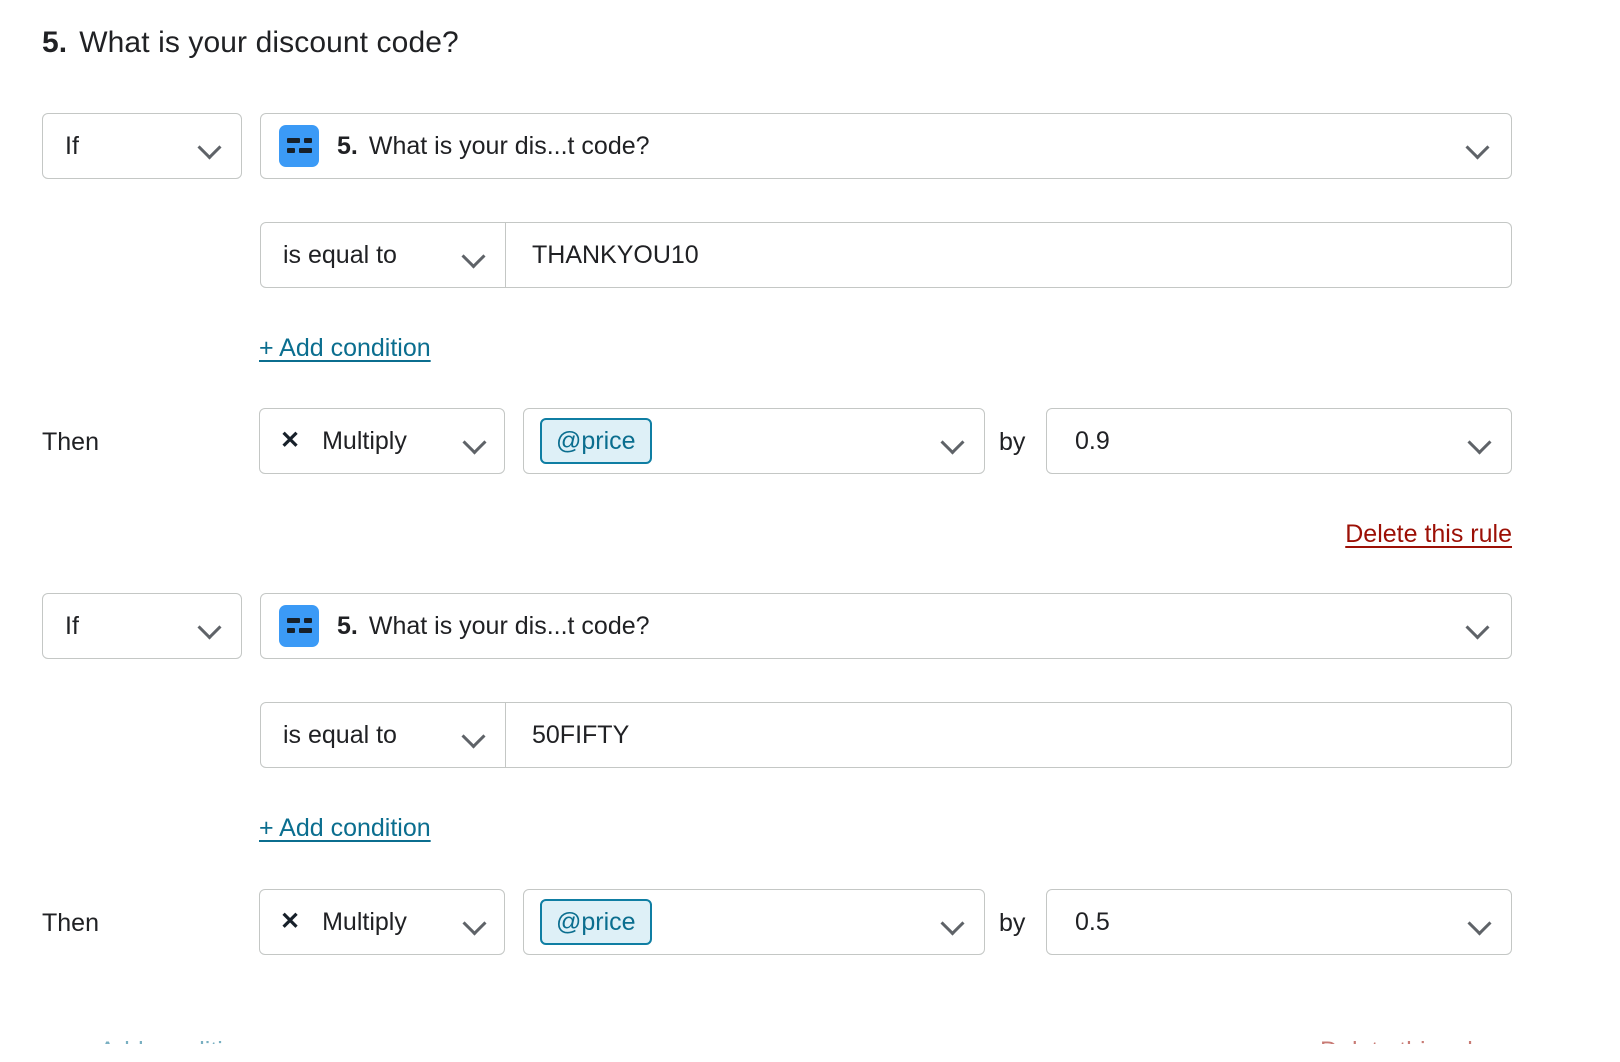 This screenshot has width=1620, height=1062. Describe the element at coordinates (364, 440) in the screenshot. I see `rule-1-math-operator-label: Multiply` at that location.